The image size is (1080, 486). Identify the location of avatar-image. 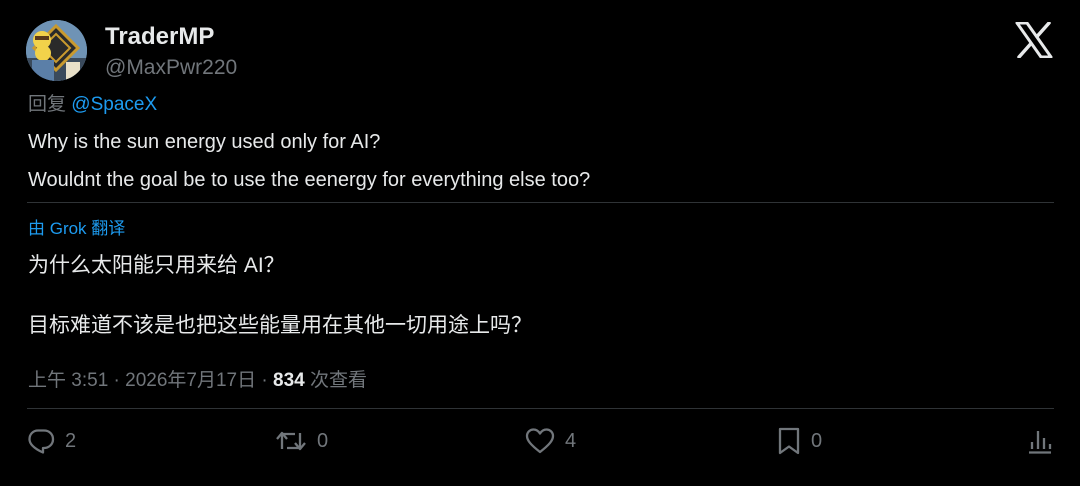
(56, 50).